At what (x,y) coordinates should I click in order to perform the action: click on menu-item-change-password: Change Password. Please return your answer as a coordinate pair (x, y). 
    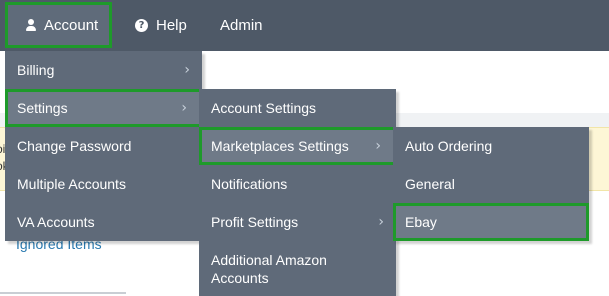
    Looking at the image, I should click on (103, 146).